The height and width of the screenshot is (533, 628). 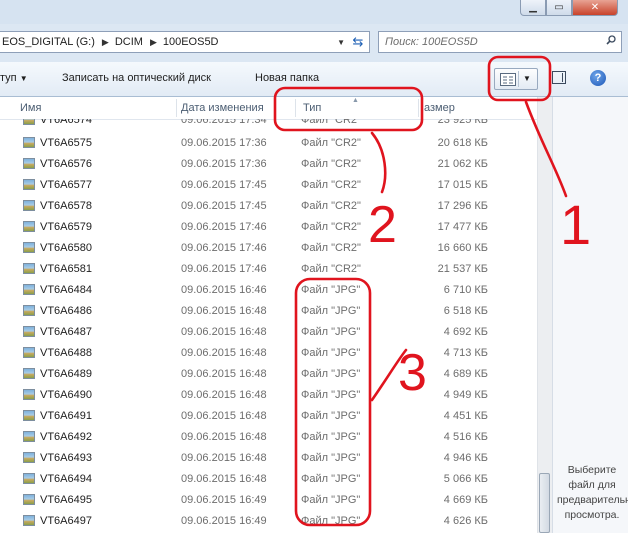 What do you see at coordinates (66, 458) in the screenshot?
I see `file-name: VT6A6493` at bounding box center [66, 458].